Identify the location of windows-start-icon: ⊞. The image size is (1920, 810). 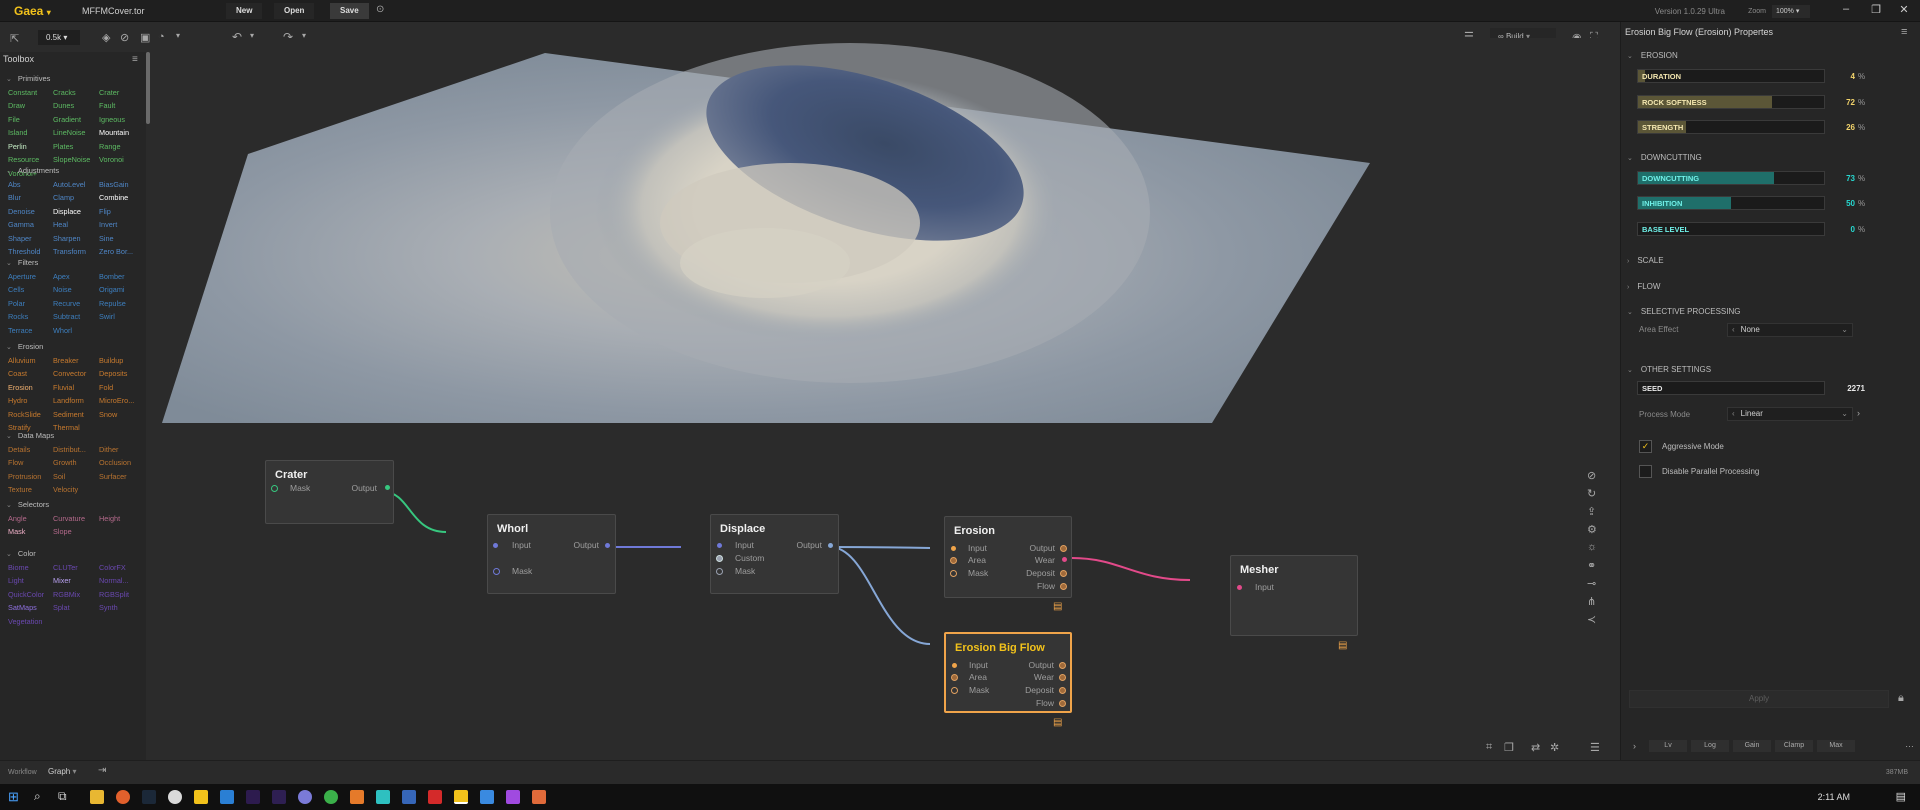
(13, 797).